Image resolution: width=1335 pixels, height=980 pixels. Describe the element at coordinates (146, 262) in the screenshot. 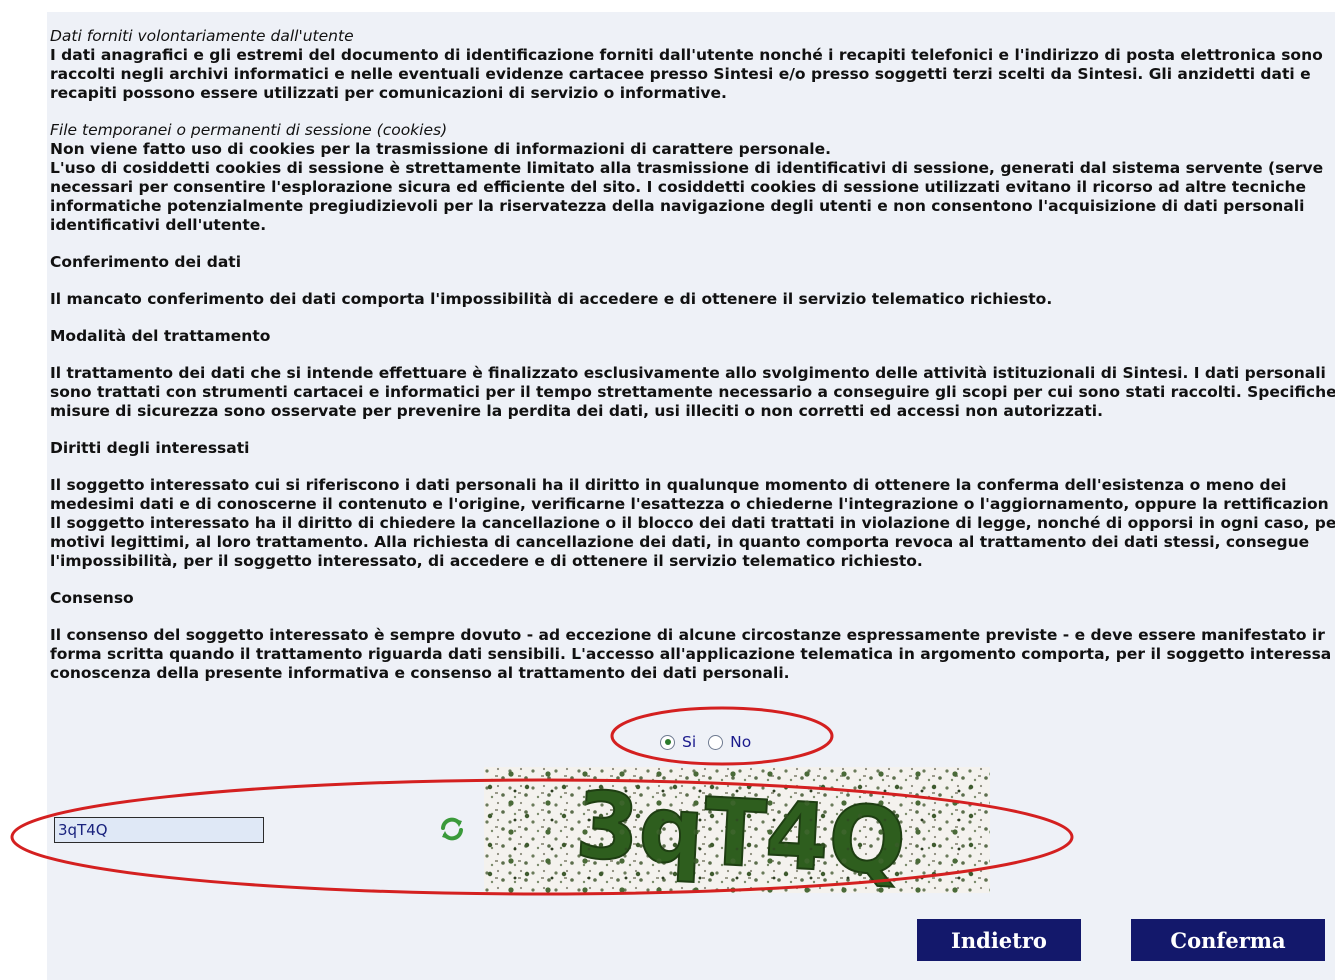

I see `section-title-conferimento: Conferimento dei dati` at that location.